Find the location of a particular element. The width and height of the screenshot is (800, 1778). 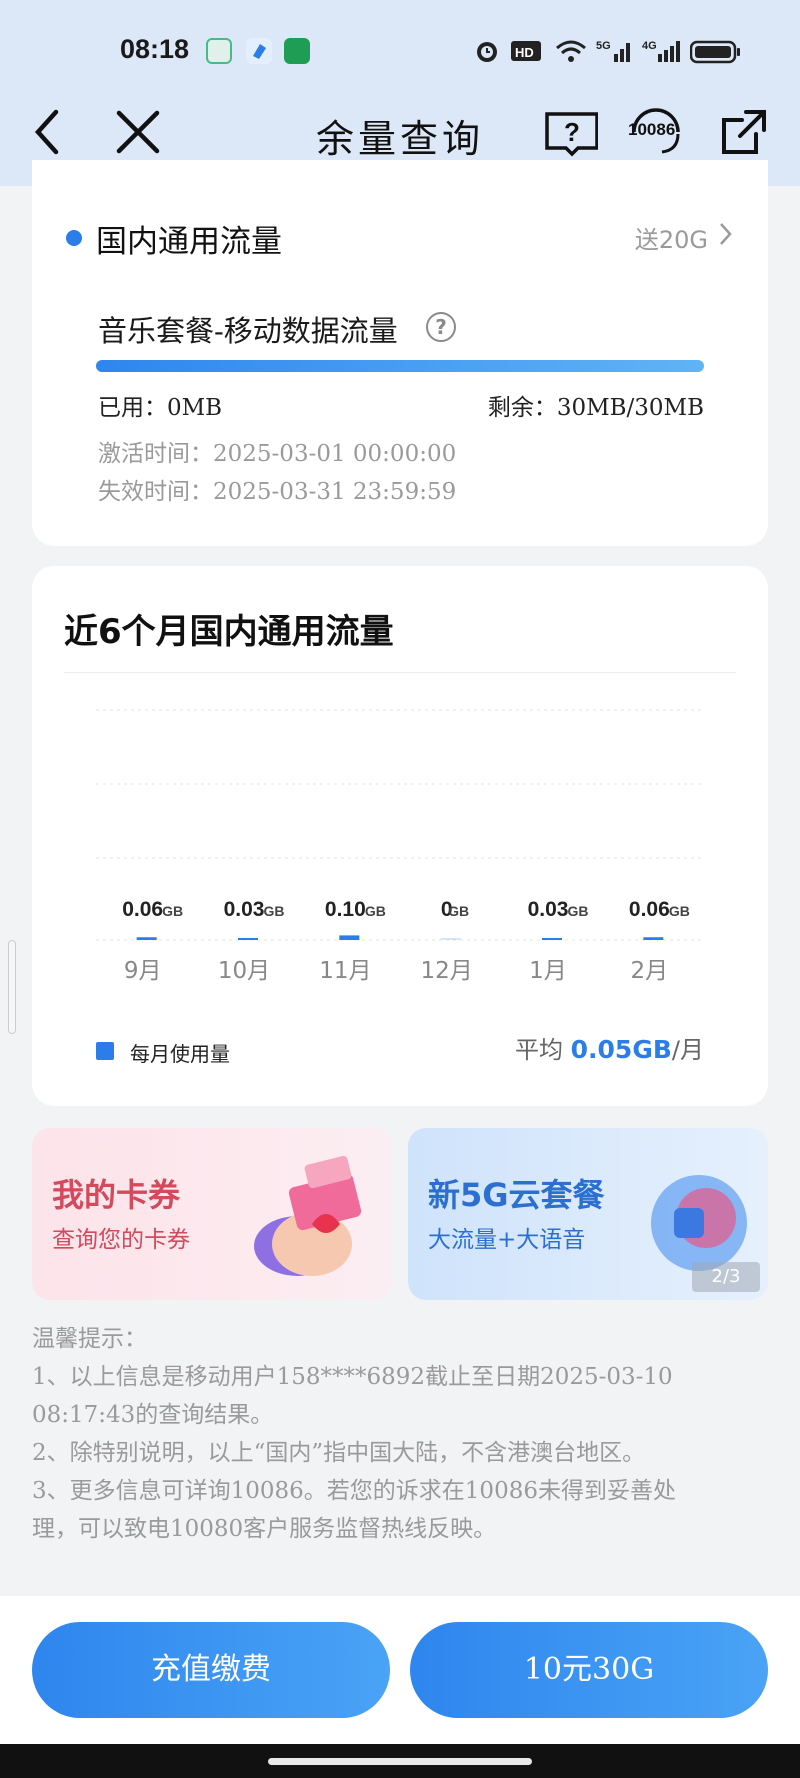

home-indicator is located at coordinates (400, 1761).